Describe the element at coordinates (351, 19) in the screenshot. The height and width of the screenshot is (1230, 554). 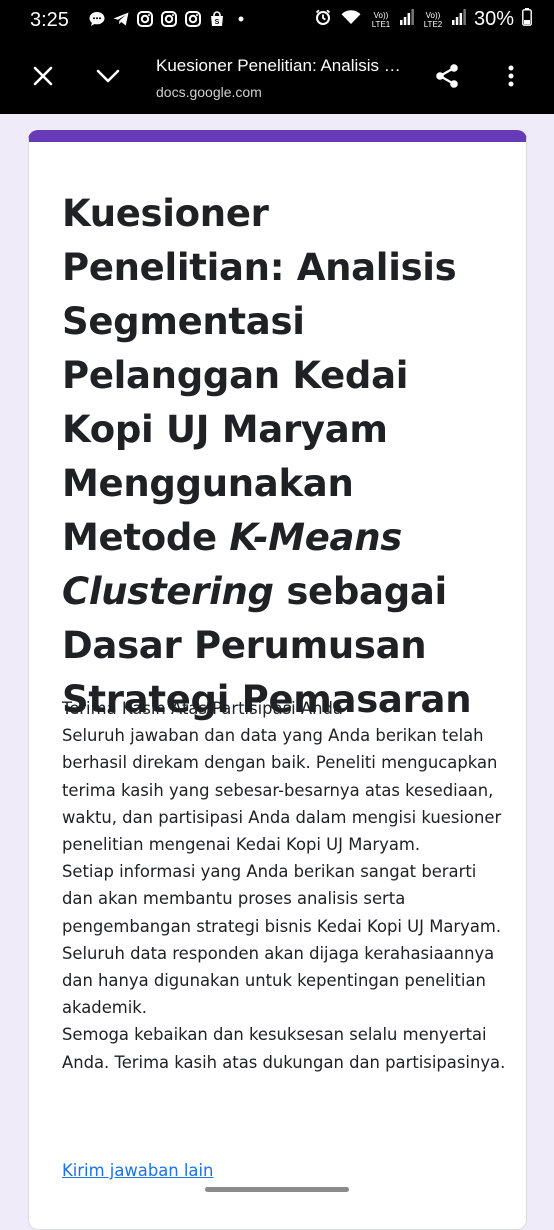
I see `wifi-icon` at that location.